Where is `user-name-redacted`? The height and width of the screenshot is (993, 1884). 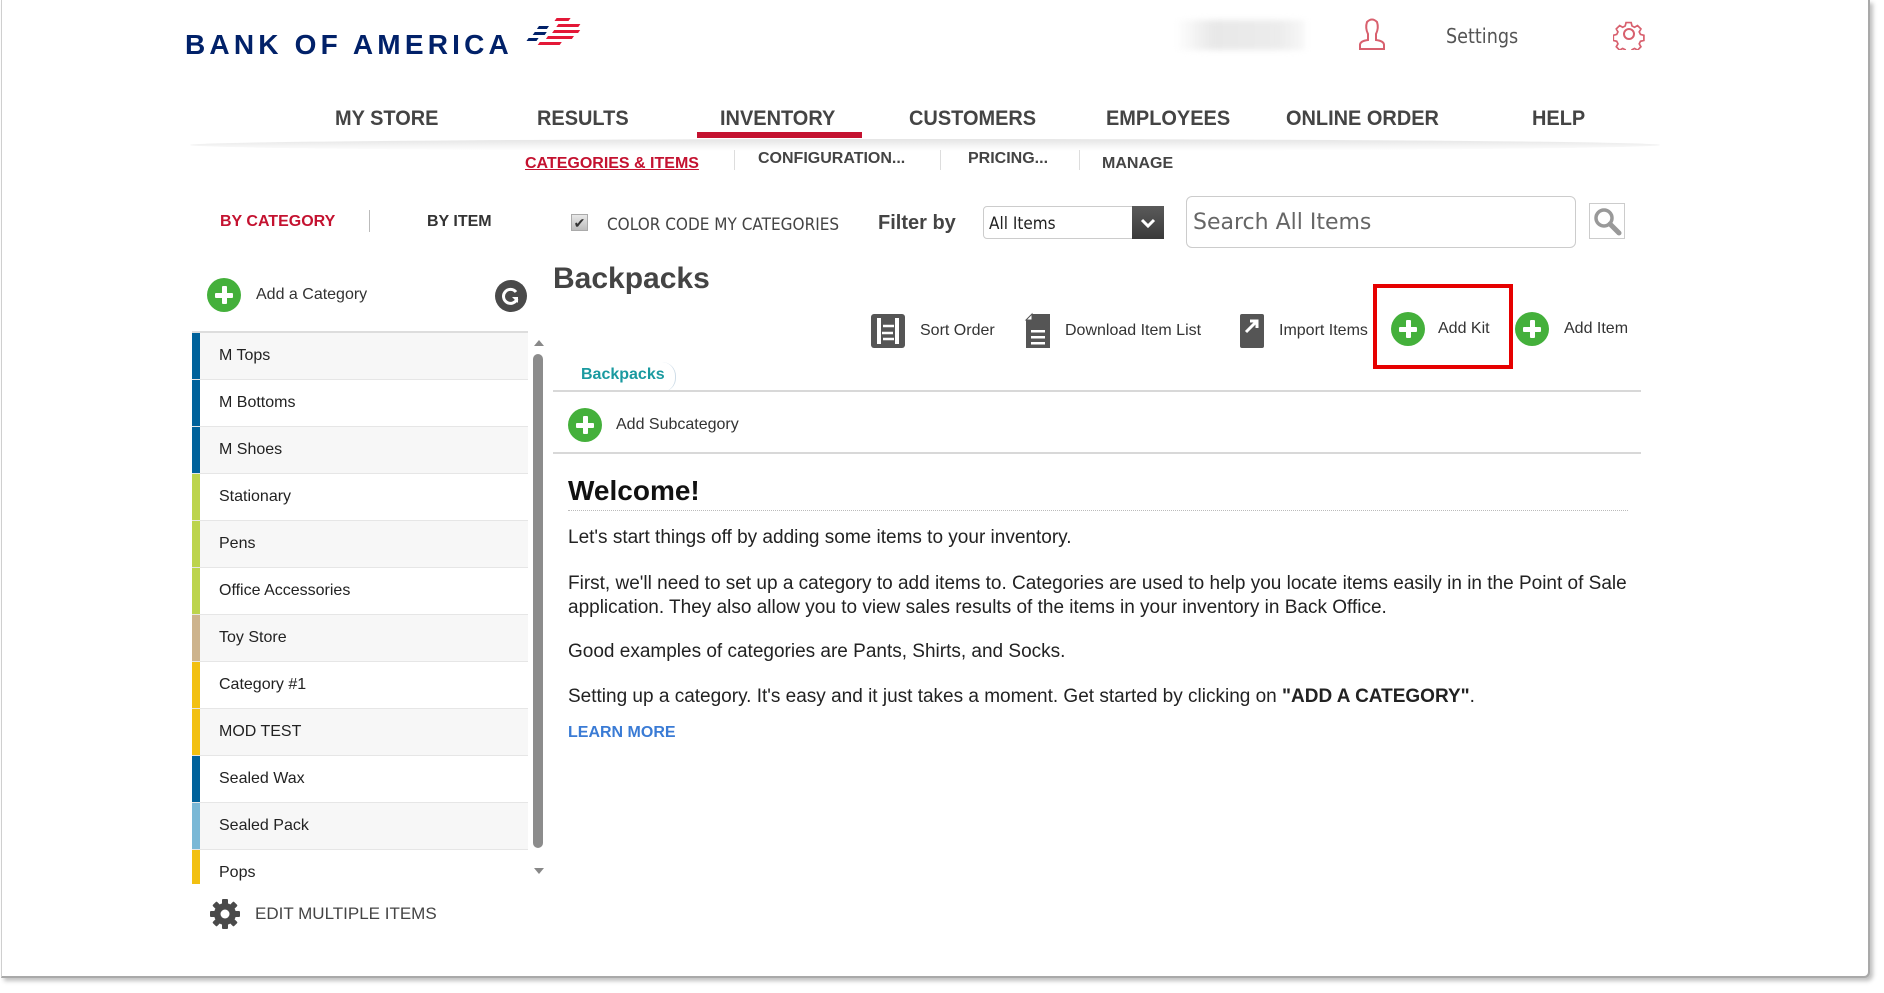
user-name-redacted is located at coordinates (1240, 35).